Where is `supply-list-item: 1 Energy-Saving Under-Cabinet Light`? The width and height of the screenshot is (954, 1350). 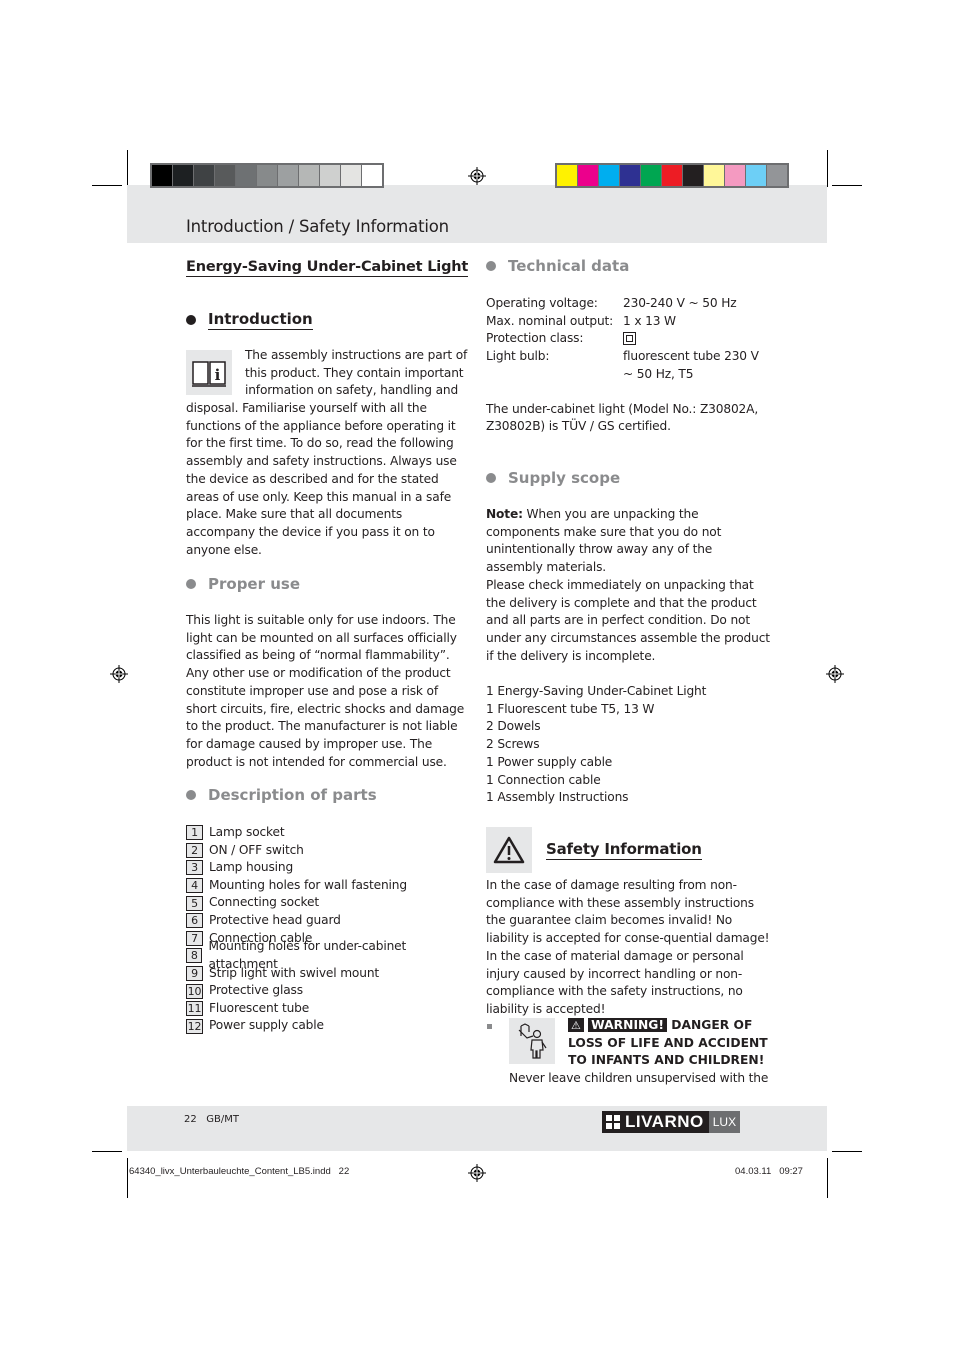
supply-list-item: 1 Energy-Saving Under-Cabinet Light is located at coordinates (596, 691).